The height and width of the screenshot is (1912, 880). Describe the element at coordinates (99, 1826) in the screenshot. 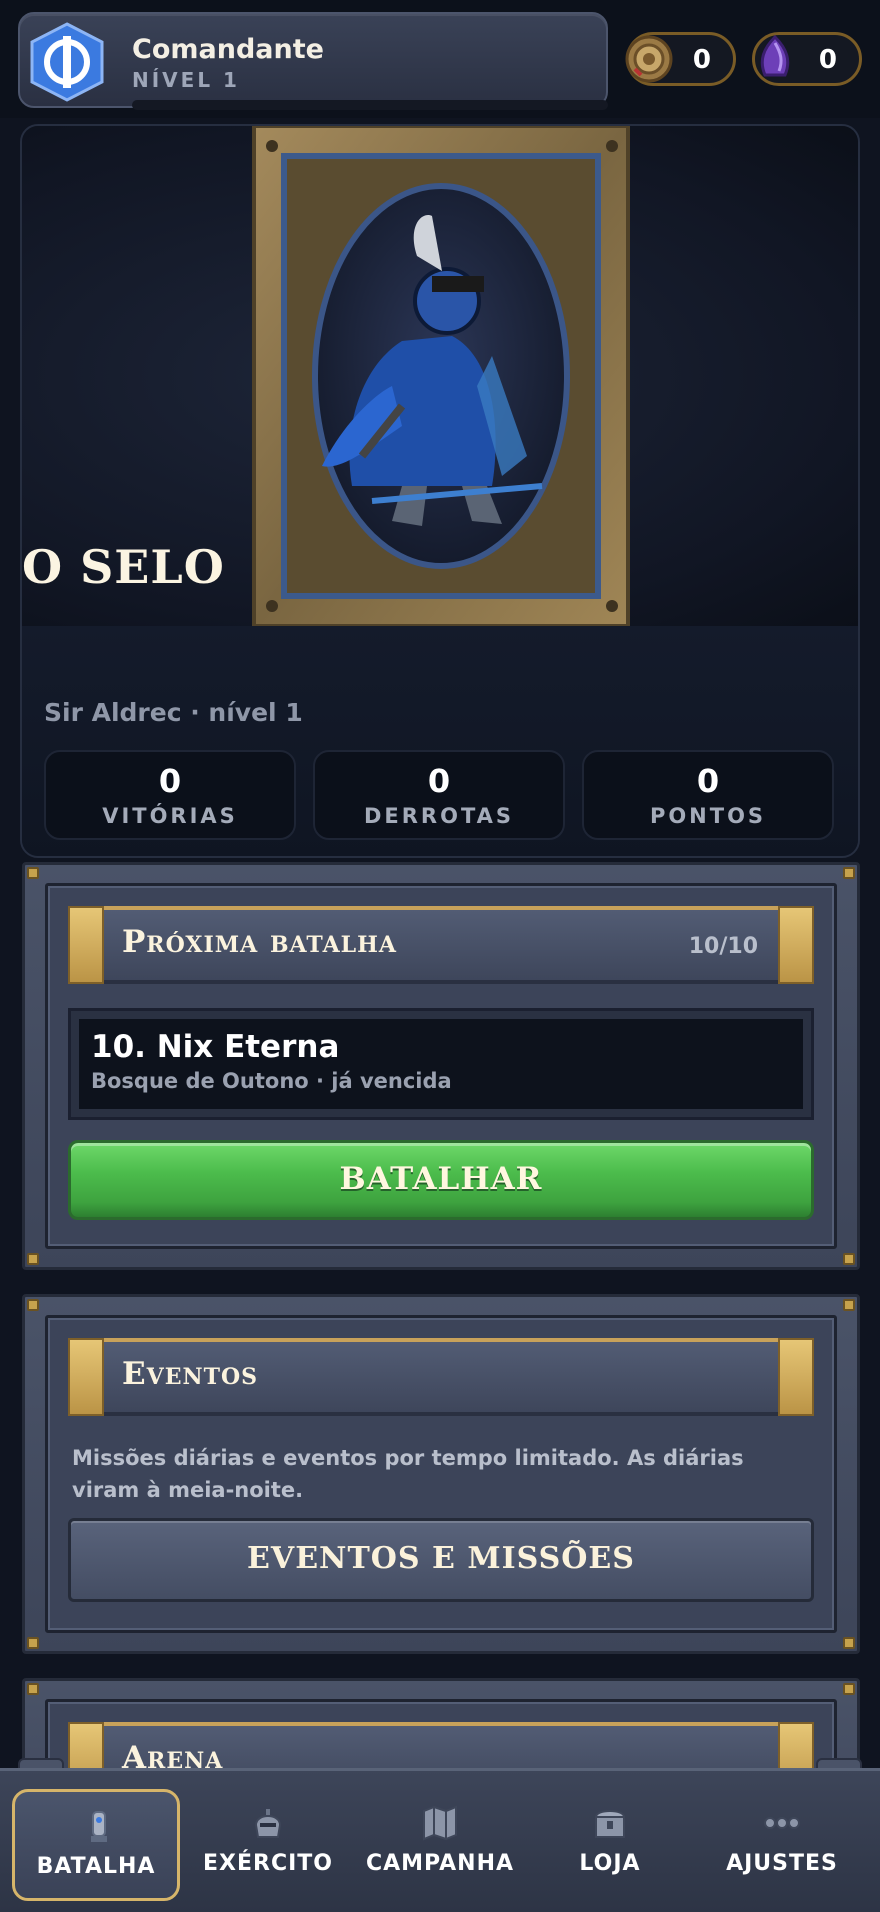

I see `battle-icon` at that location.